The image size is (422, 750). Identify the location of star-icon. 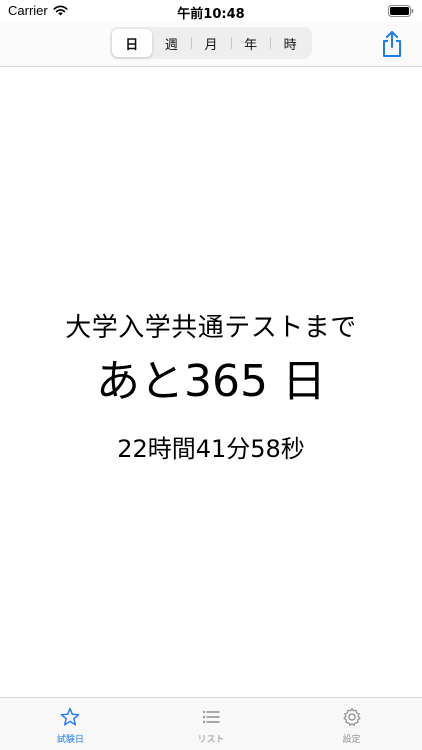
(70, 716).